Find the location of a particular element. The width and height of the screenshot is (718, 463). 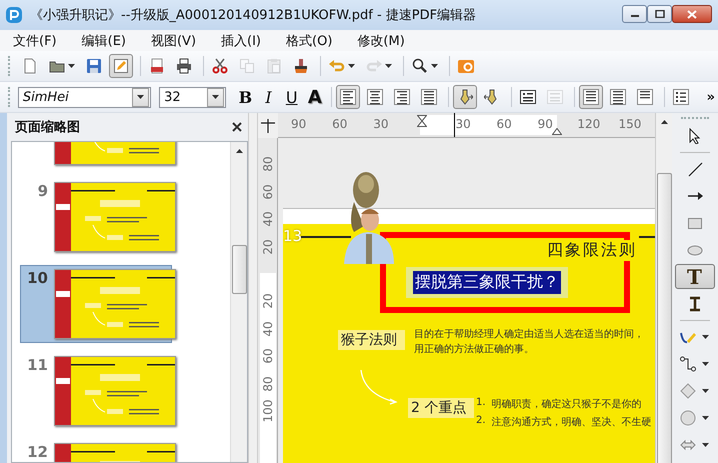

size-dropdown: 32 is located at coordinates (192, 97).